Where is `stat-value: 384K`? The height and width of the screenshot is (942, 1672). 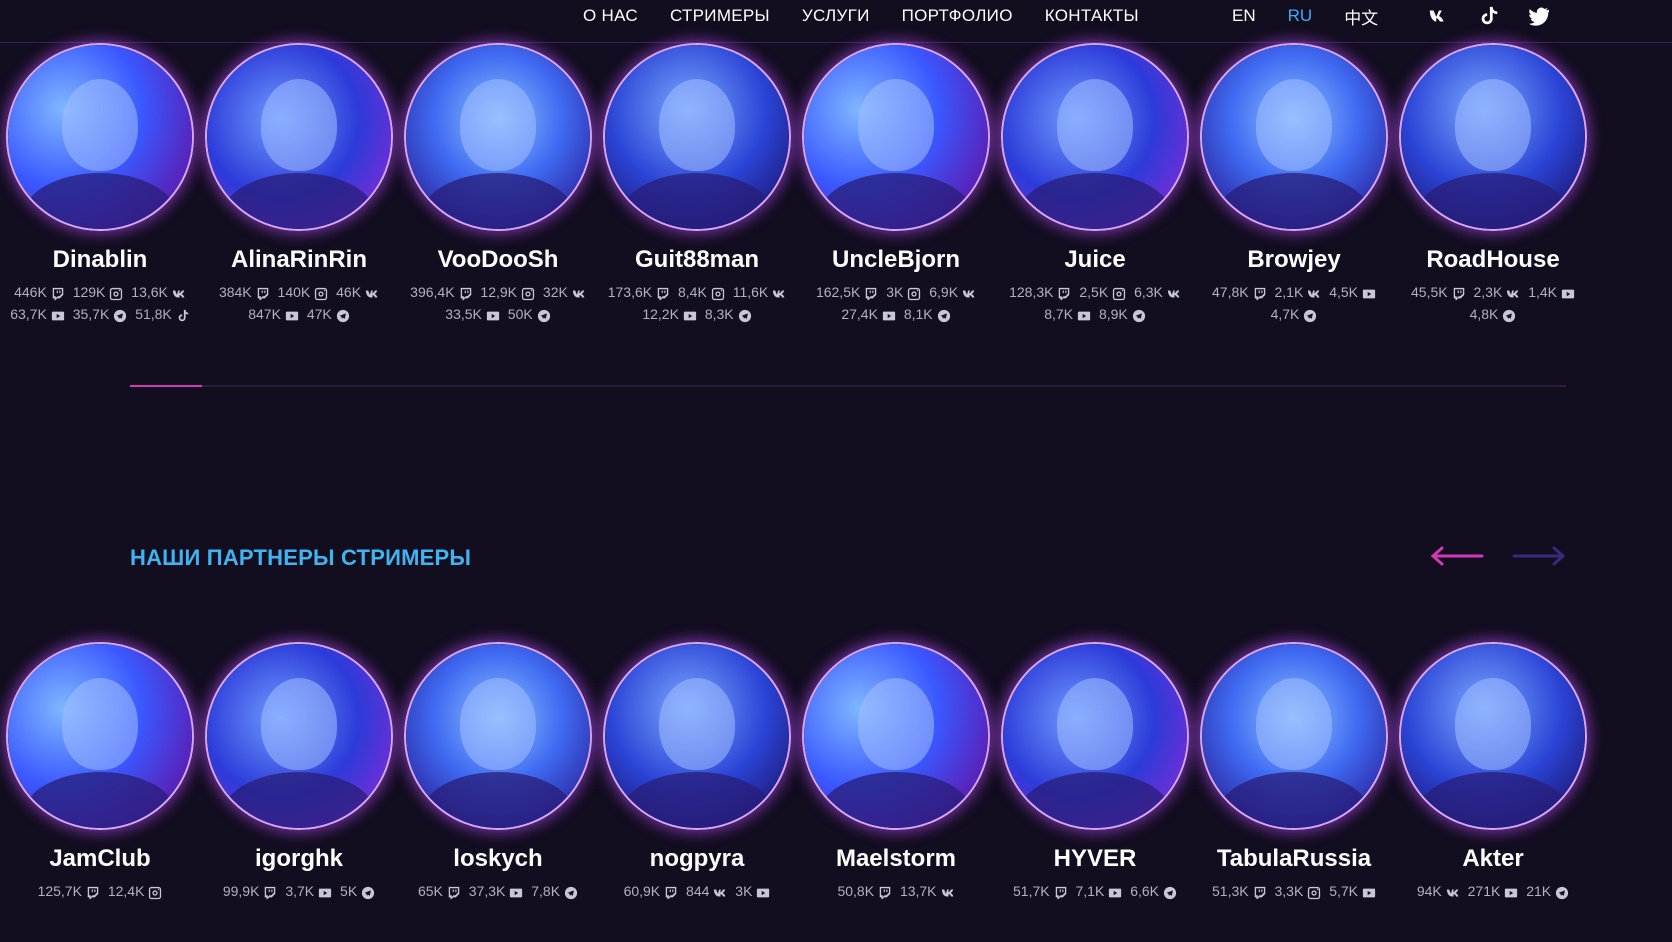
stat-value: 384K is located at coordinates (235, 292).